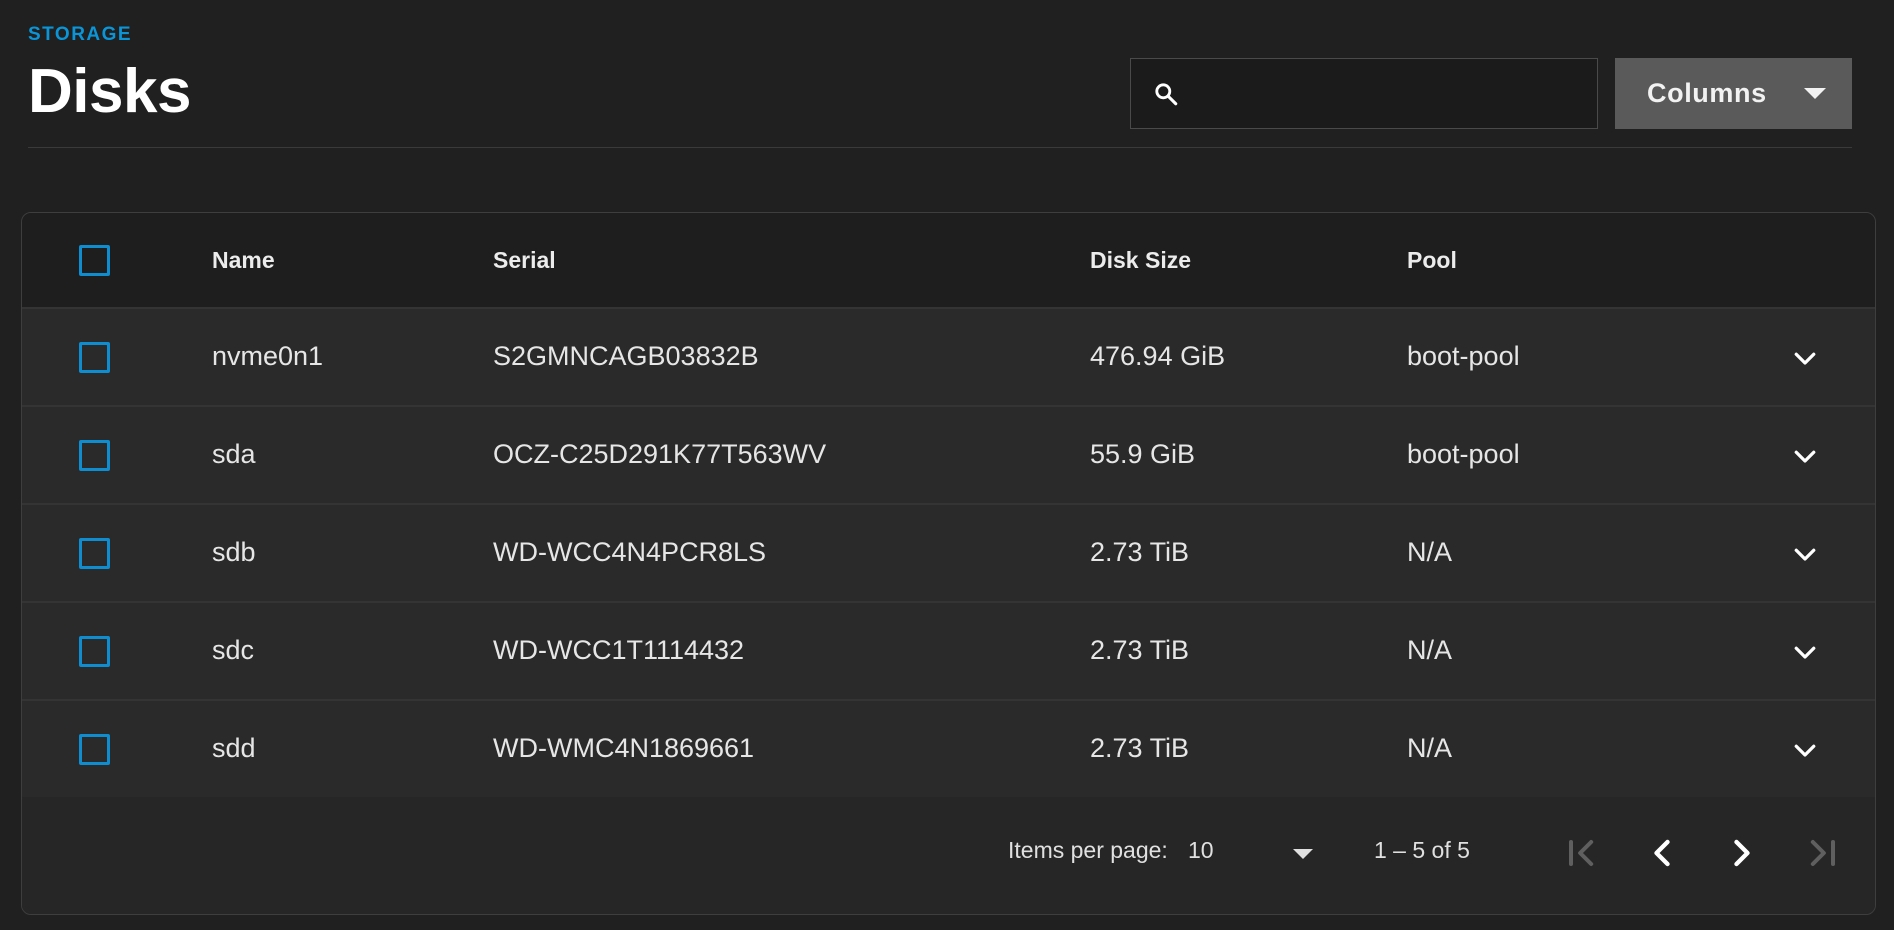  What do you see at coordinates (1140, 260) in the screenshot?
I see `column-header-disk-size: Disk Size` at bounding box center [1140, 260].